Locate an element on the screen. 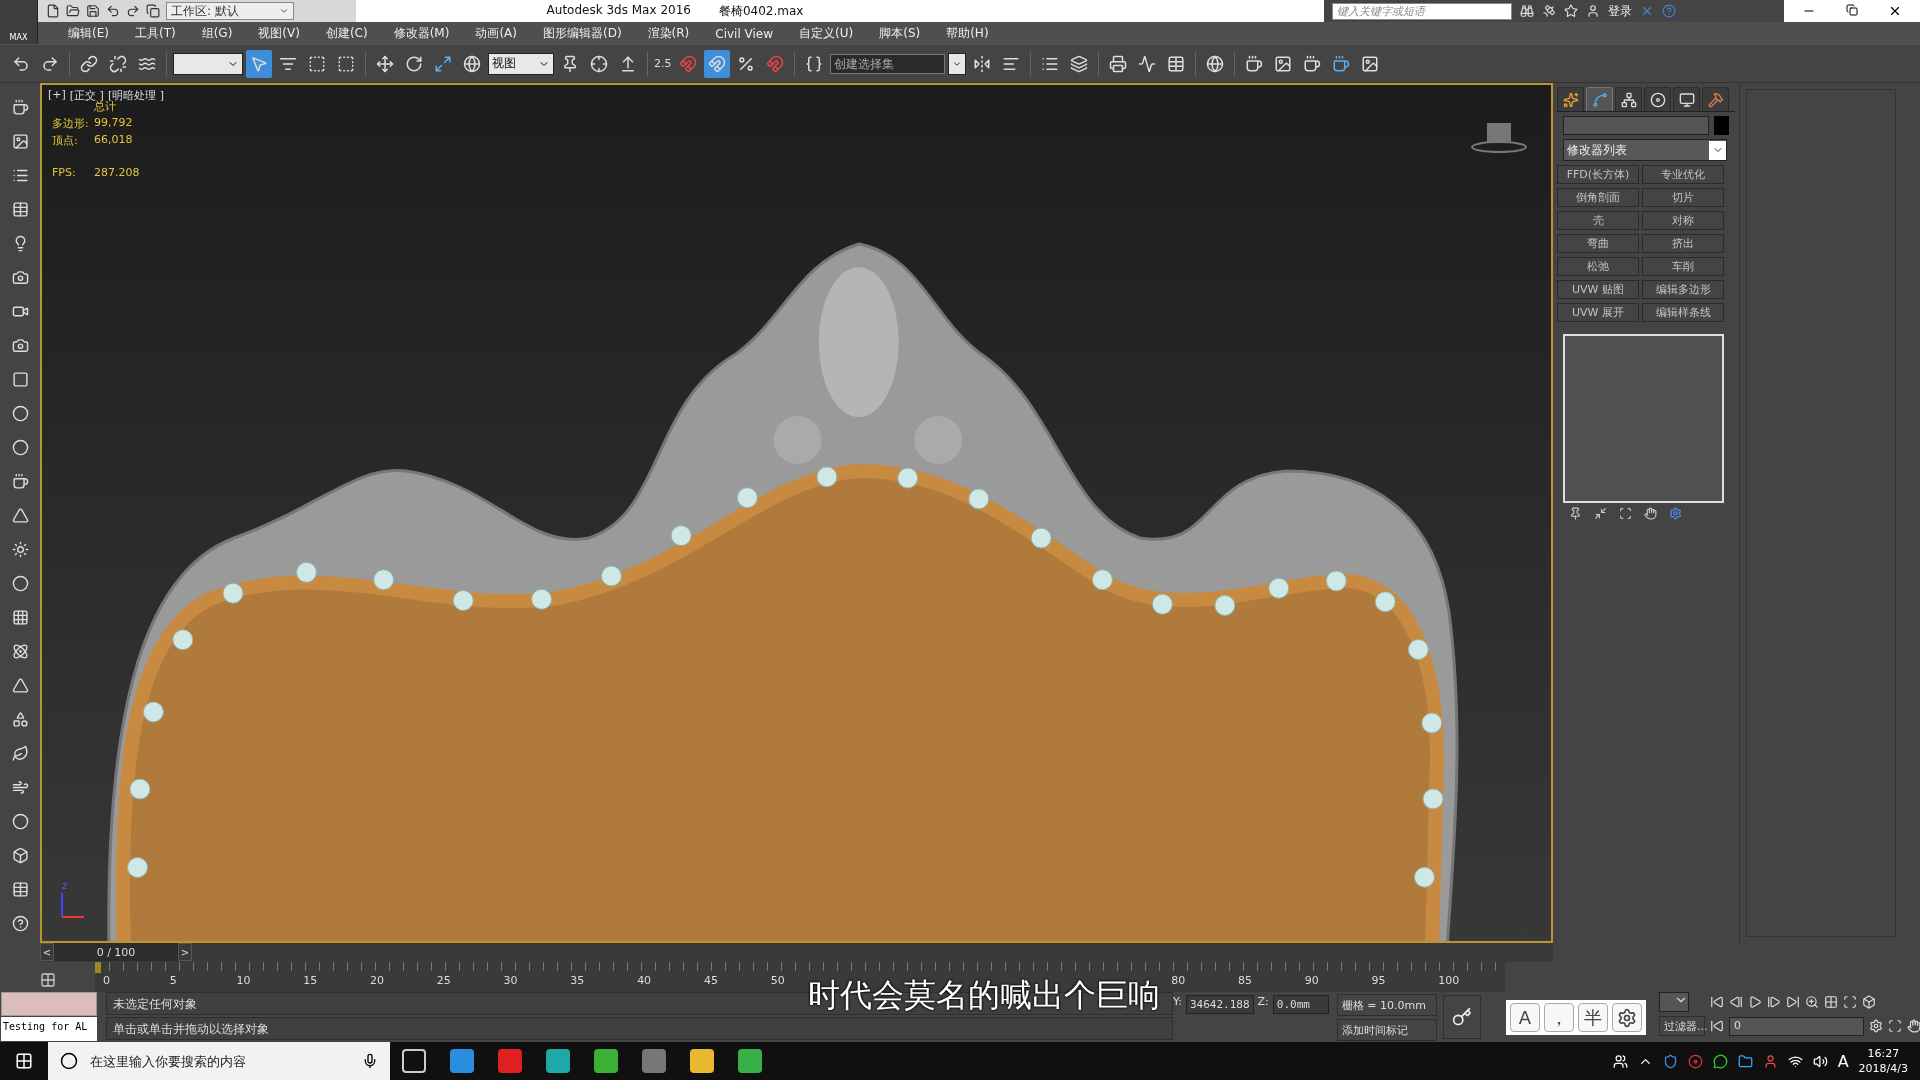  color-swatch is located at coordinates (1721, 125).